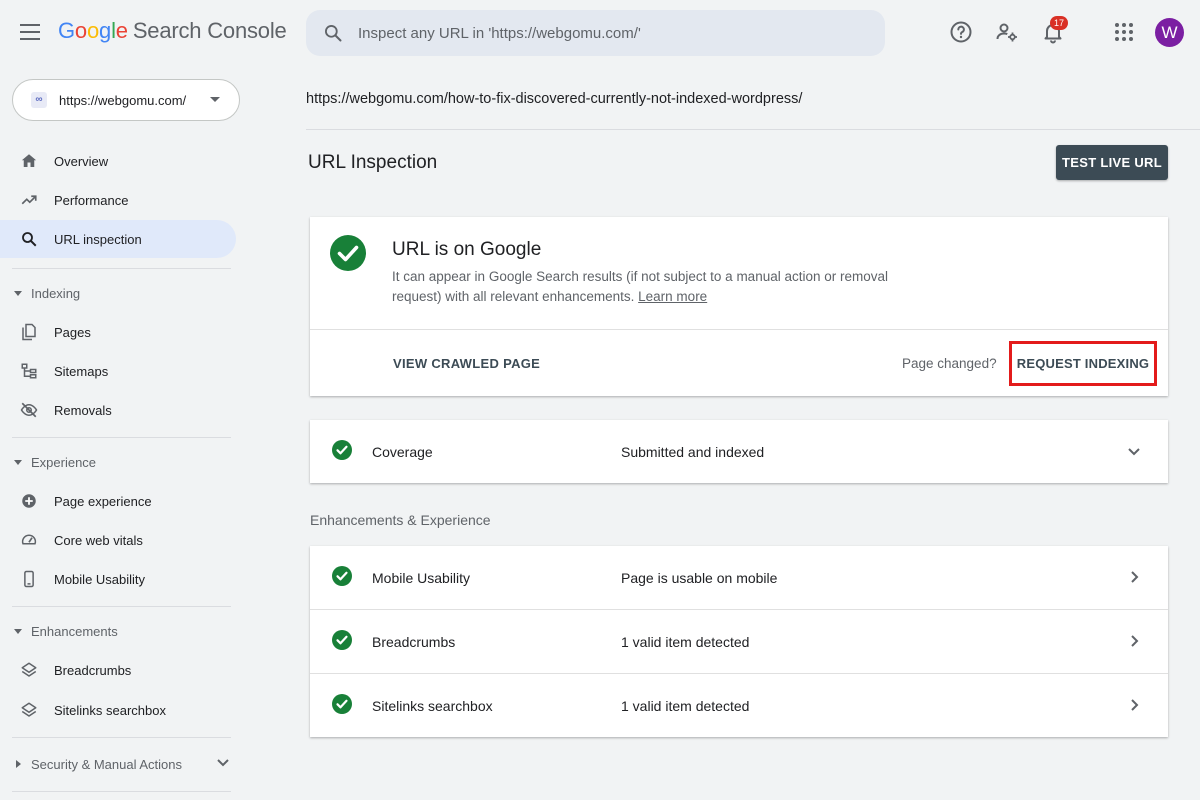 The height and width of the screenshot is (800, 1200). Describe the element at coordinates (118, 501) in the screenshot. I see `sidebar-item-page-experience: Page experience` at that location.